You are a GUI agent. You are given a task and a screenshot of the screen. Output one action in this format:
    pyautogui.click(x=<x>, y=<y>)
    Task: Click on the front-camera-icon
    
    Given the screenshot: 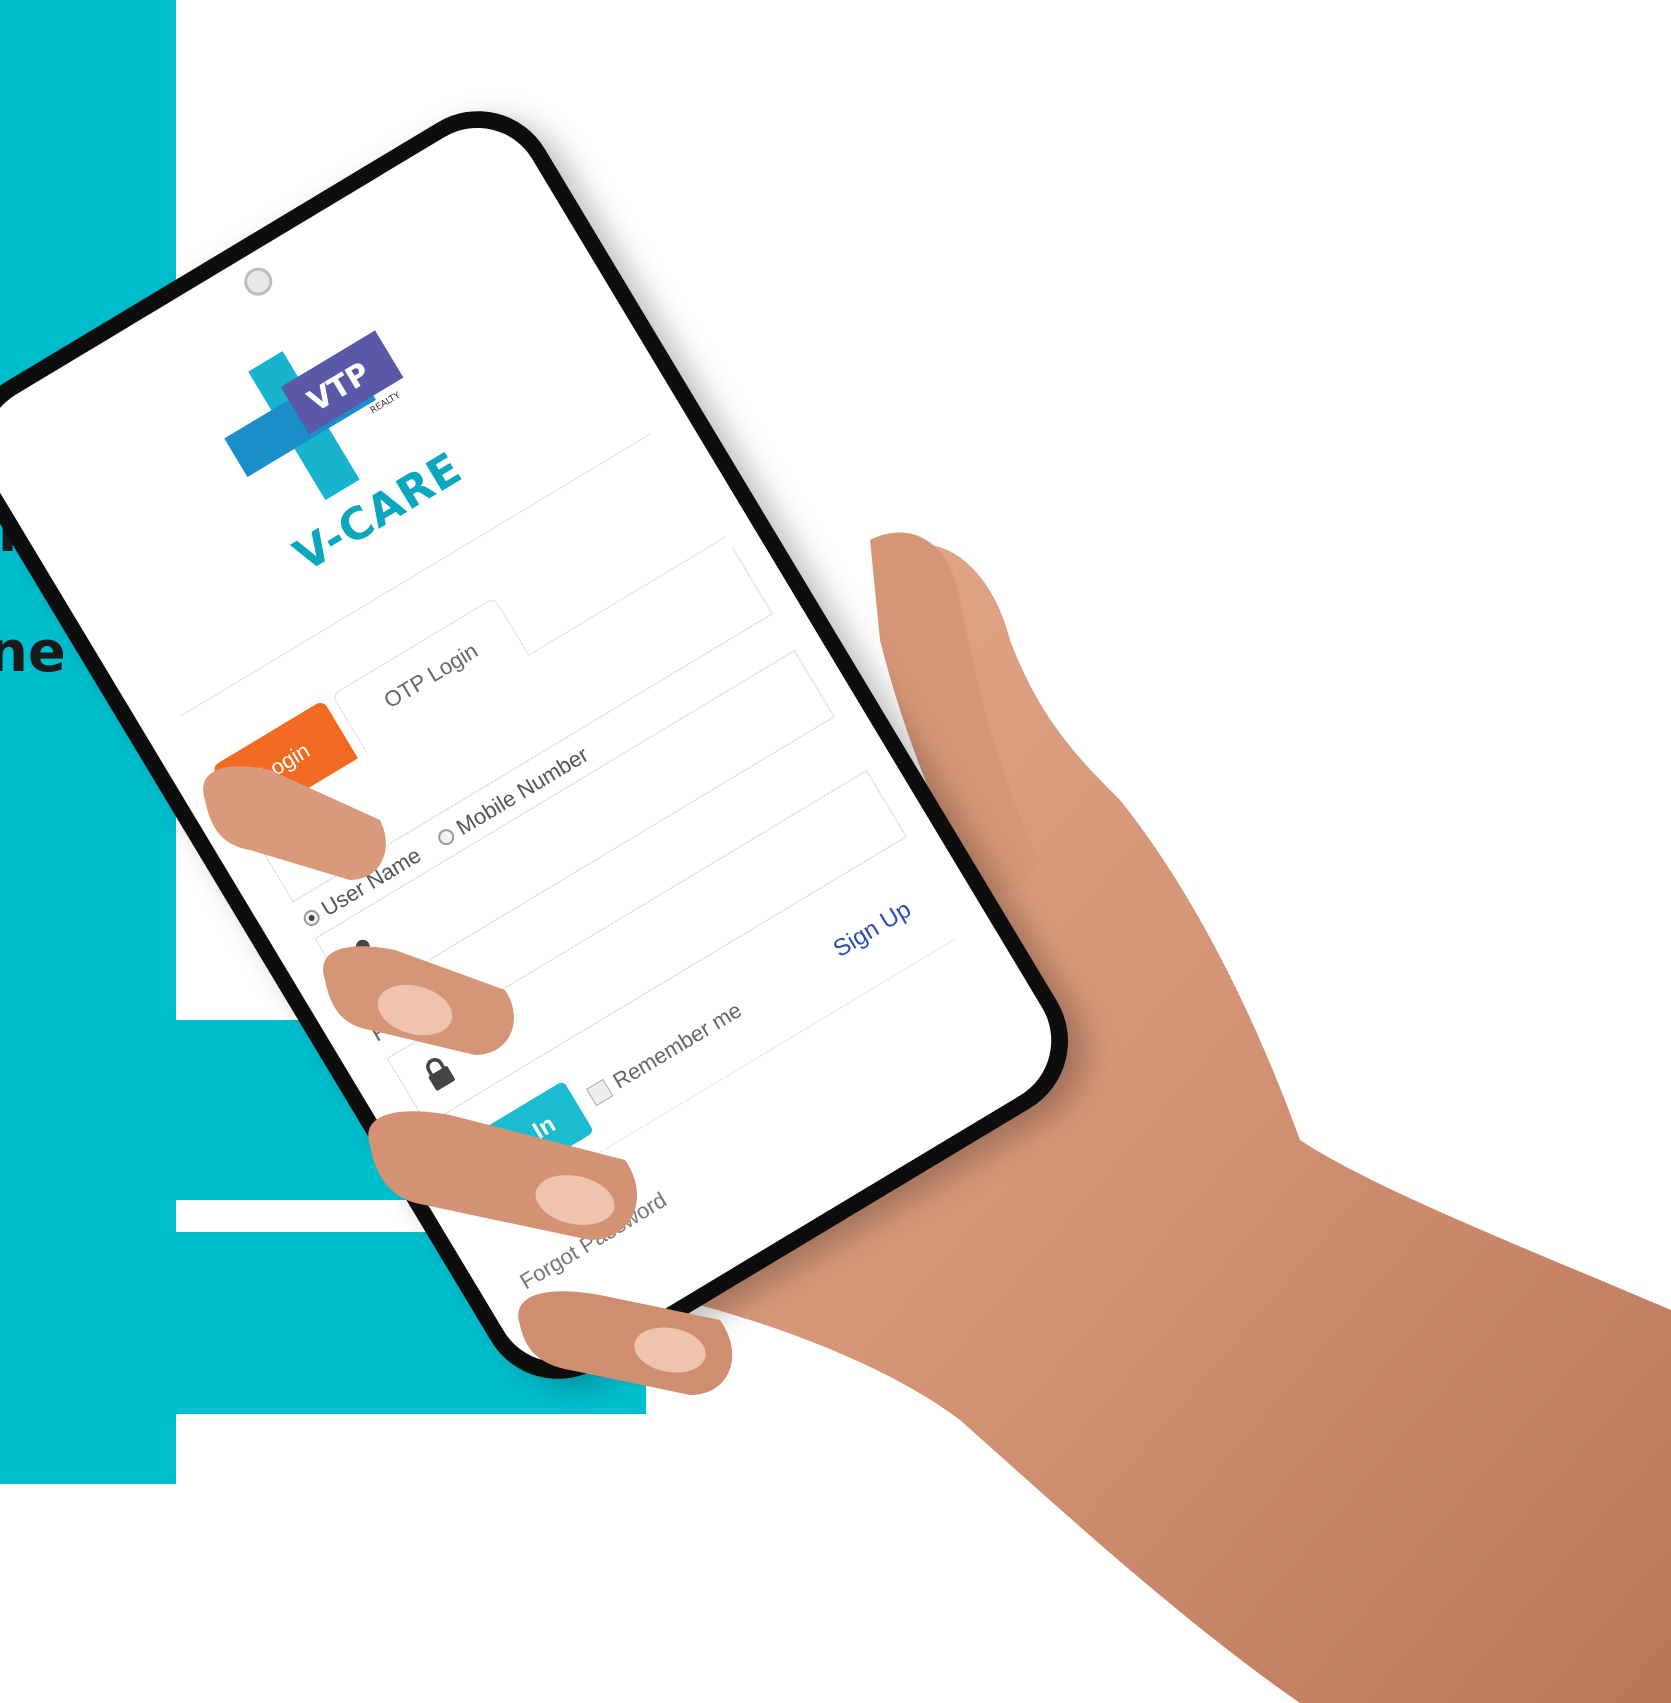 What is the action you would take?
    pyautogui.click(x=258, y=281)
    